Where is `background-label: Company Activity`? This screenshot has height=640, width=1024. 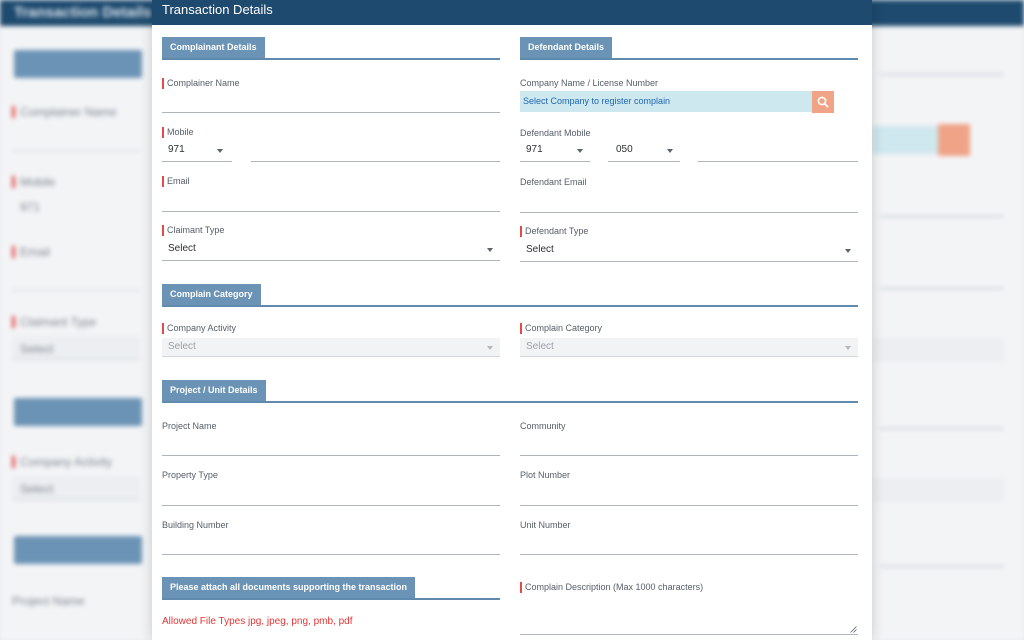
background-label: Company Activity is located at coordinates (66, 462).